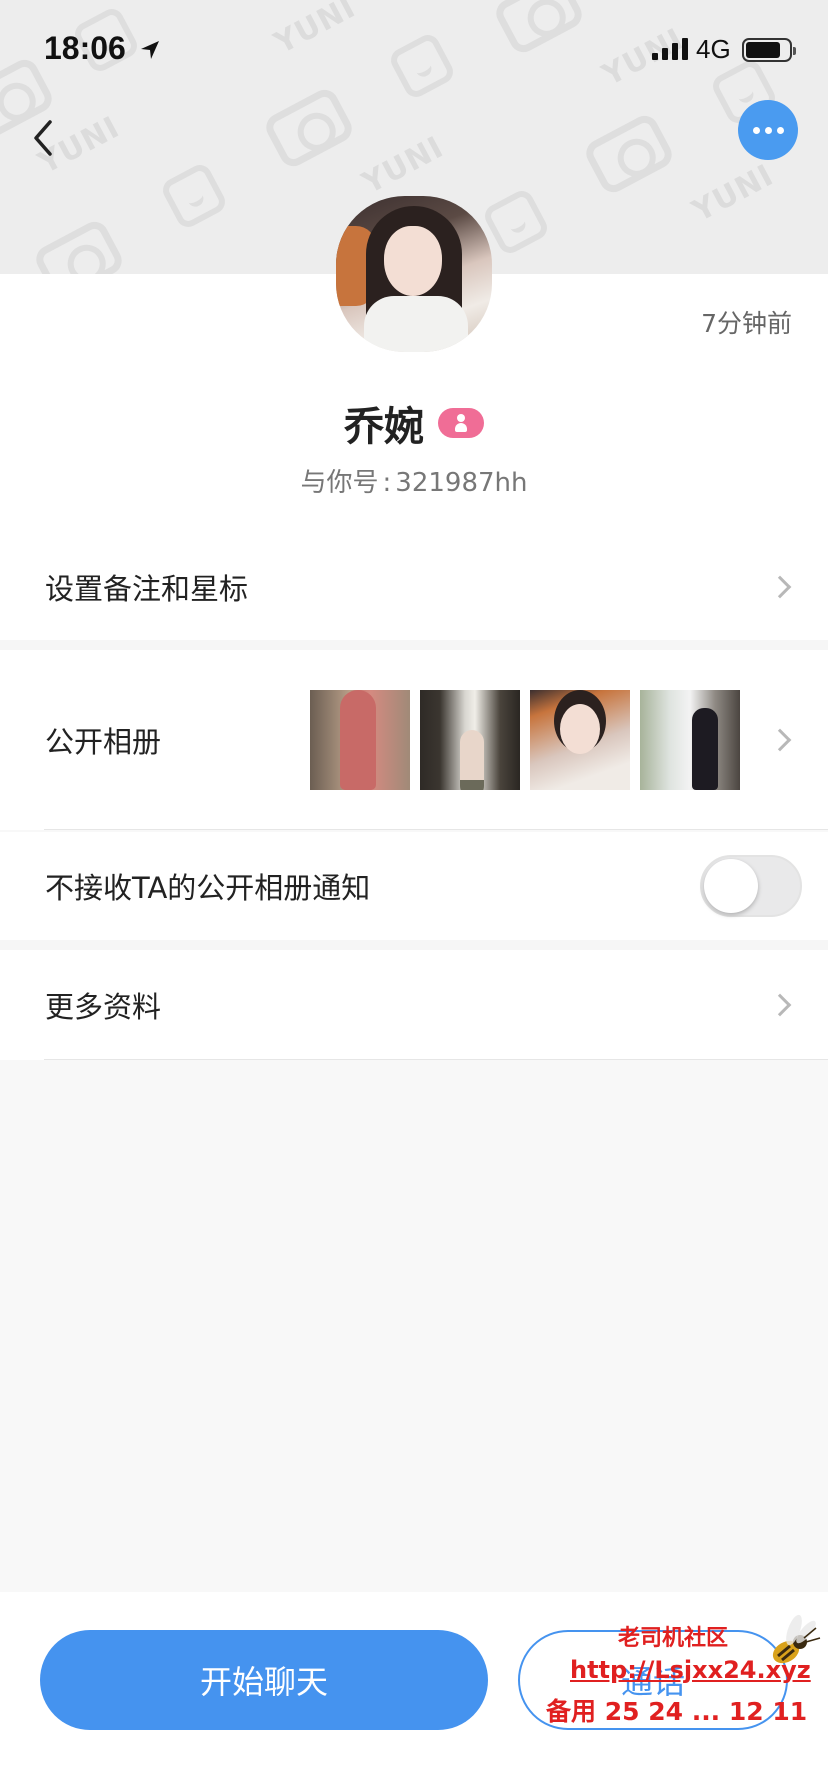 The image size is (828, 1792). I want to click on remark-star-label: 设置备注和星标, so click(147, 589).